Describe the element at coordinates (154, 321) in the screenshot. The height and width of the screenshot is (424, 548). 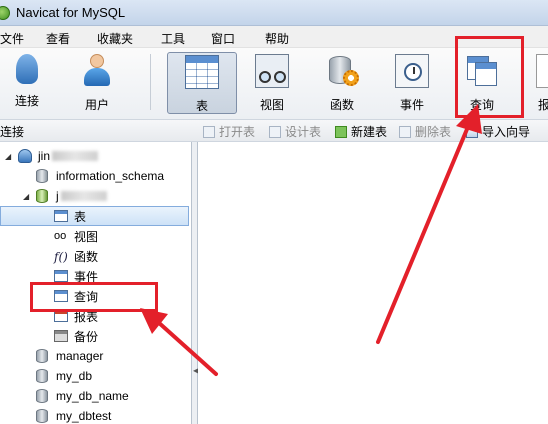
I see `annotation-arrowhead-tree` at that location.